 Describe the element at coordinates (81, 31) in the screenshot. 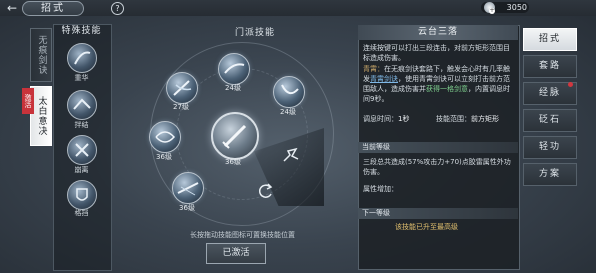

I see `special-skills-title: 特殊技能` at that location.